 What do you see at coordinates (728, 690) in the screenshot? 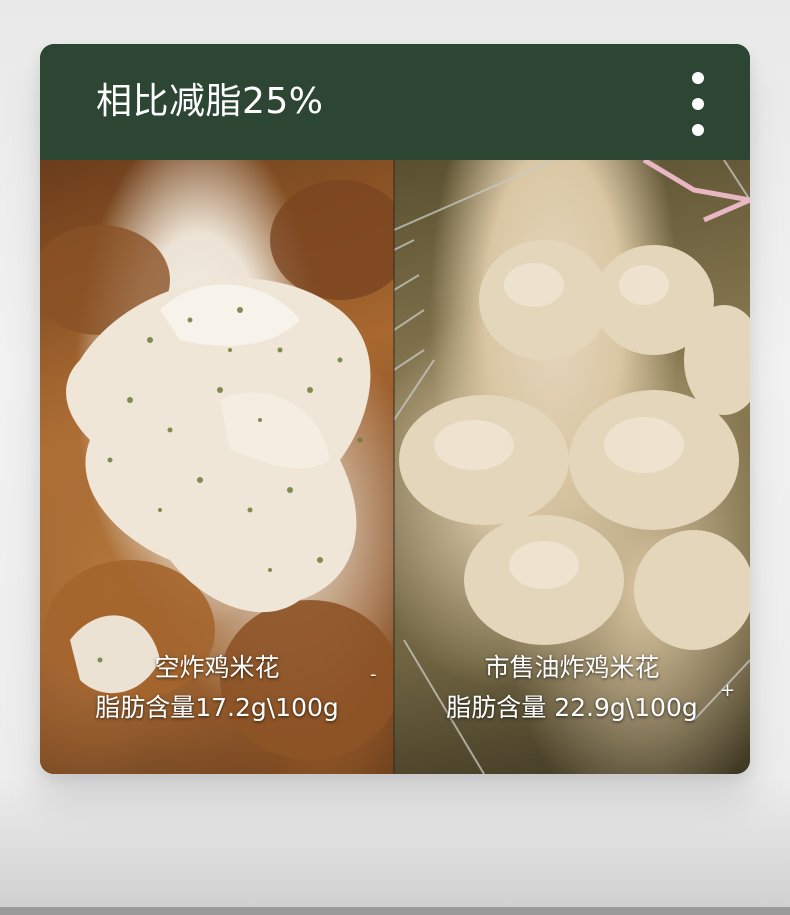
I see `plus-mark: +` at bounding box center [728, 690].